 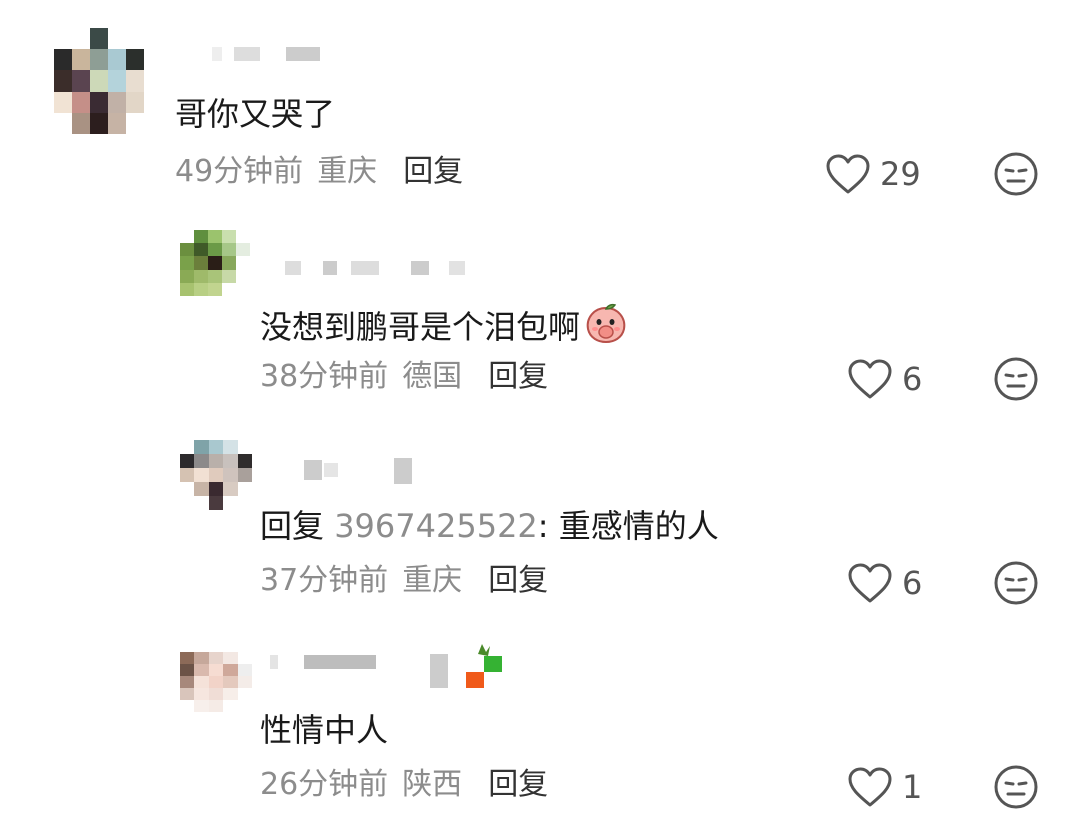 What do you see at coordinates (432, 376) in the screenshot?
I see `comment-location: 德国` at bounding box center [432, 376].